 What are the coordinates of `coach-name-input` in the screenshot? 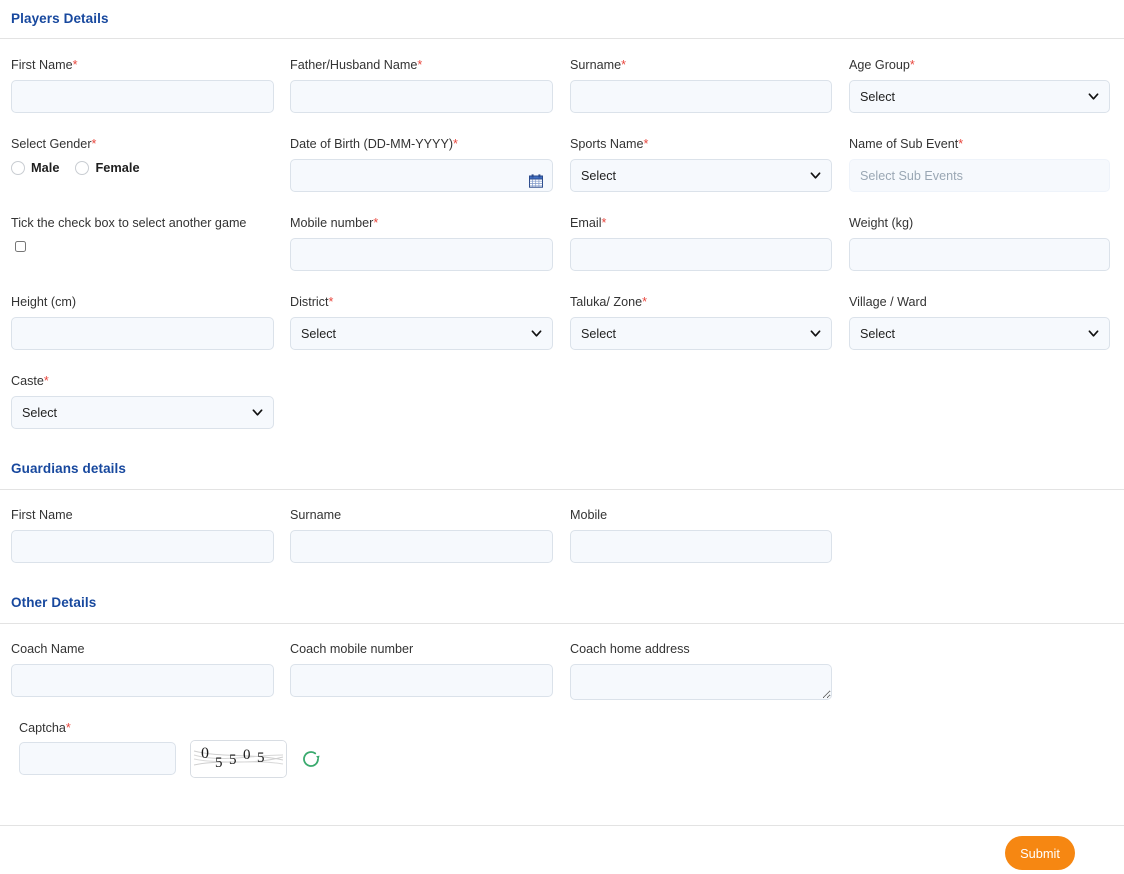 It's located at (142, 680).